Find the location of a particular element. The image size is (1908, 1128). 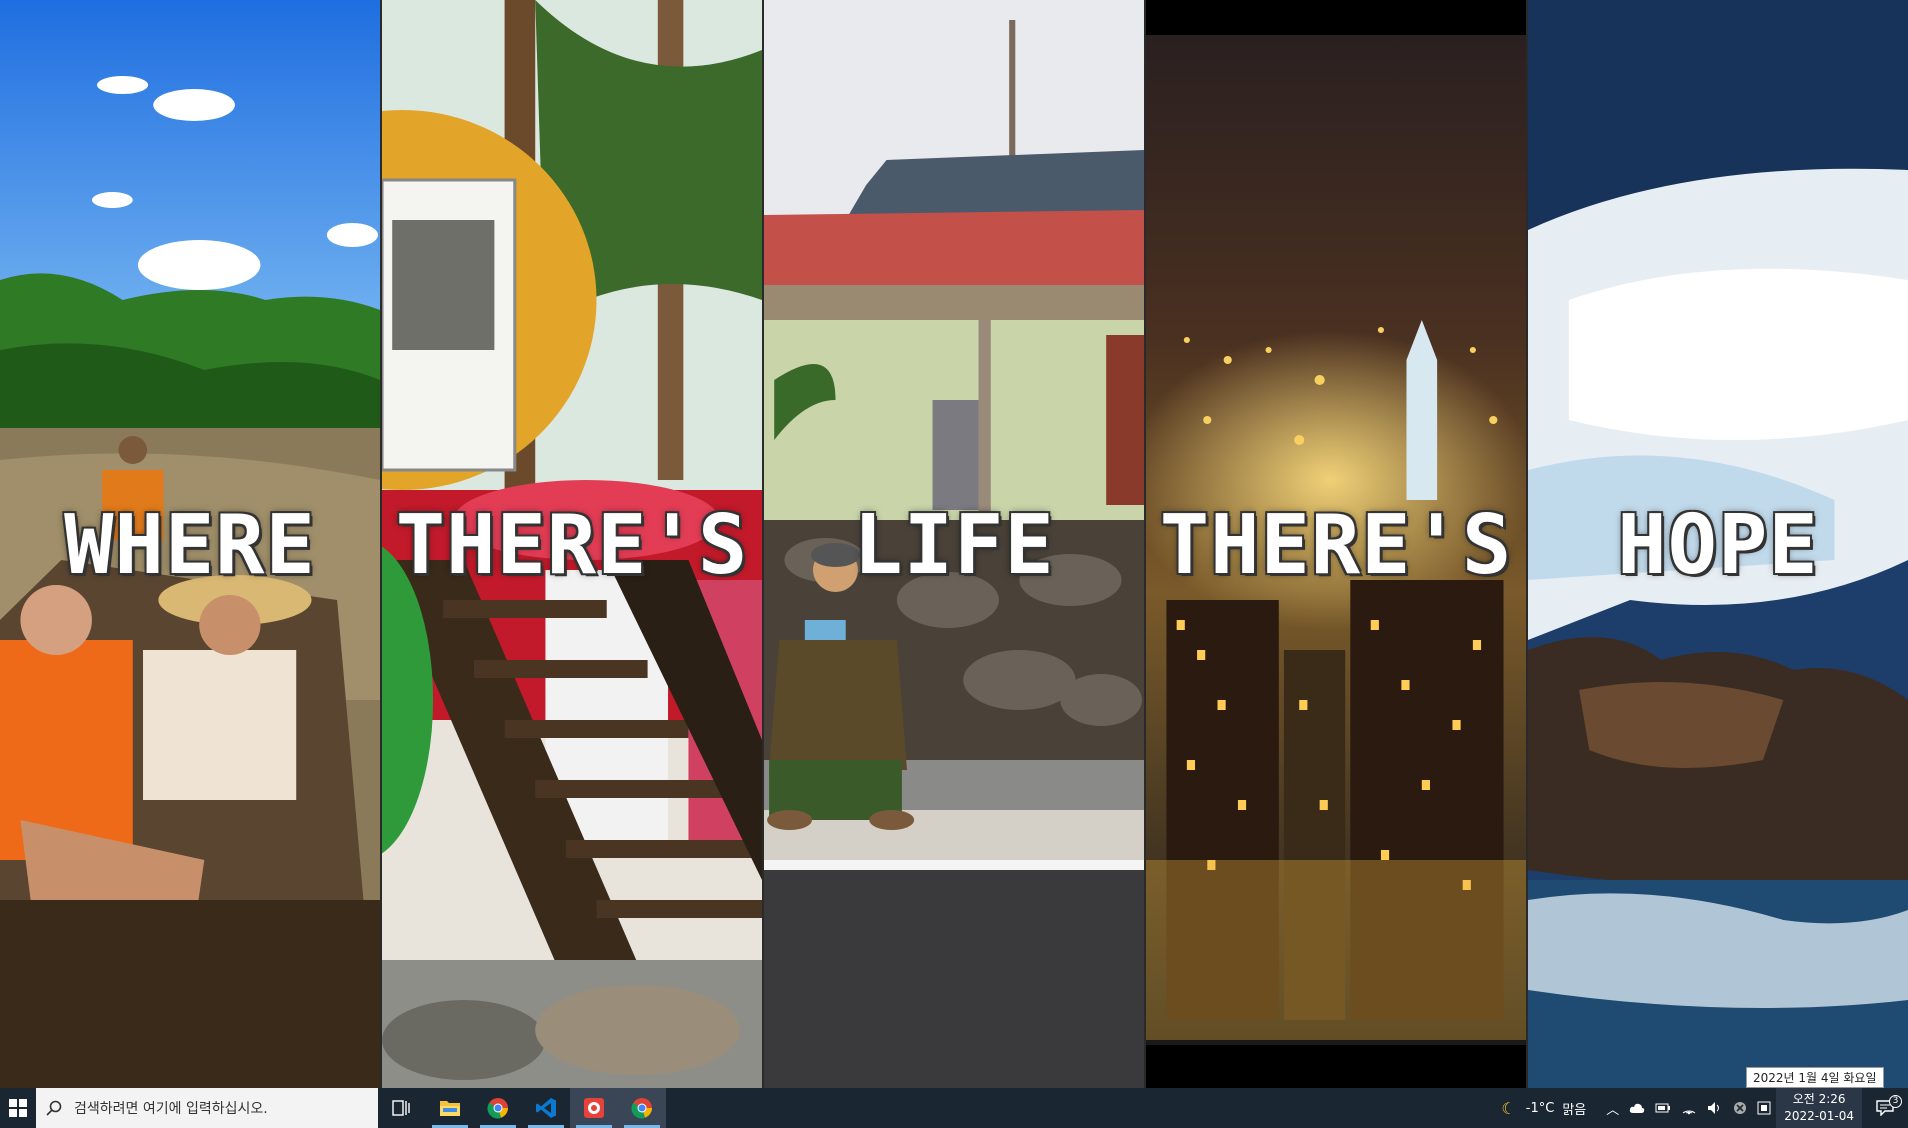

chevron-up-icon: ︿ is located at coordinates (1613, 1110).